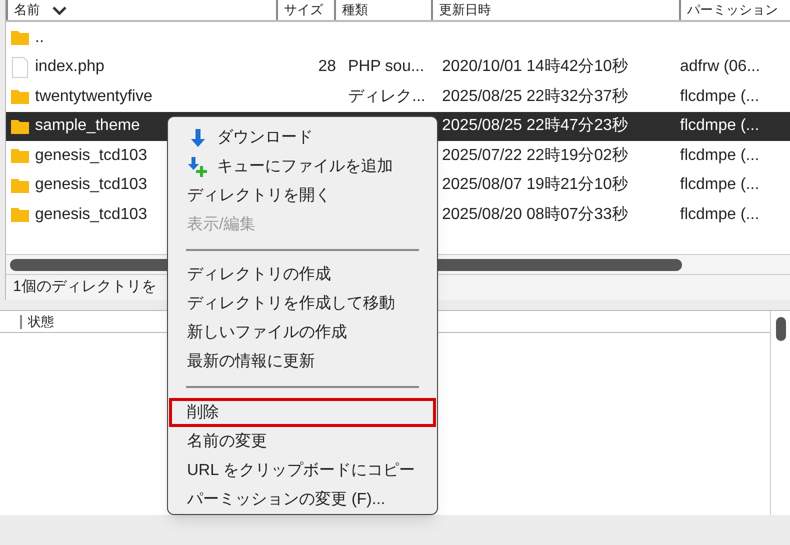 This screenshot has width=790, height=545. Describe the element at coordinates (84, 287) in the screenshot. I see `status-text: 1個のディレクトリを` at that location.